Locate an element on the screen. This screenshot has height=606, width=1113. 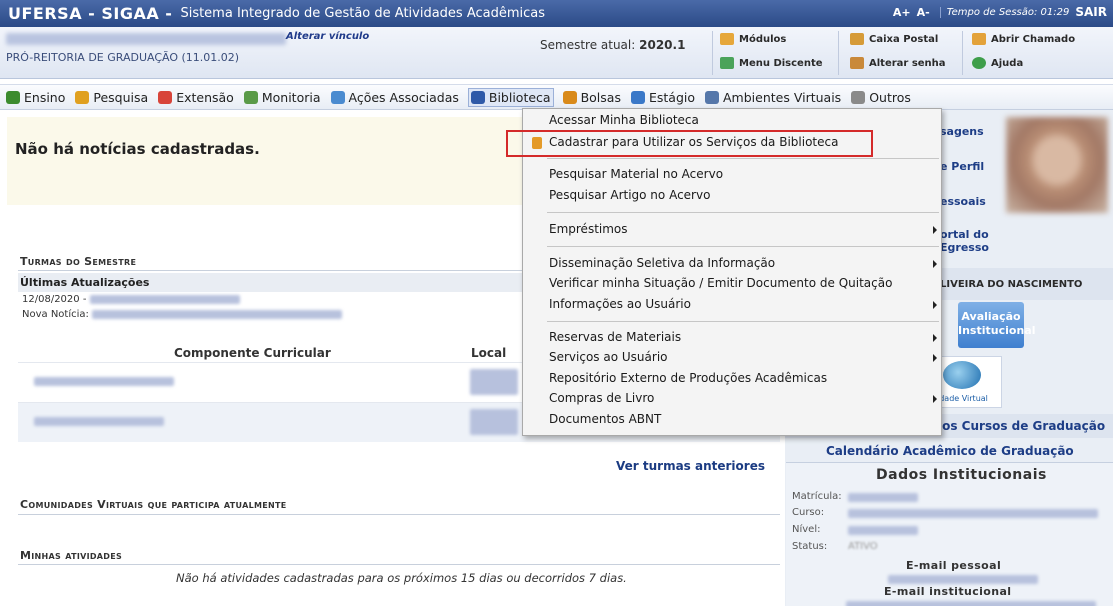
menu-item-label: Estágio is located at coordinates (671, 97).